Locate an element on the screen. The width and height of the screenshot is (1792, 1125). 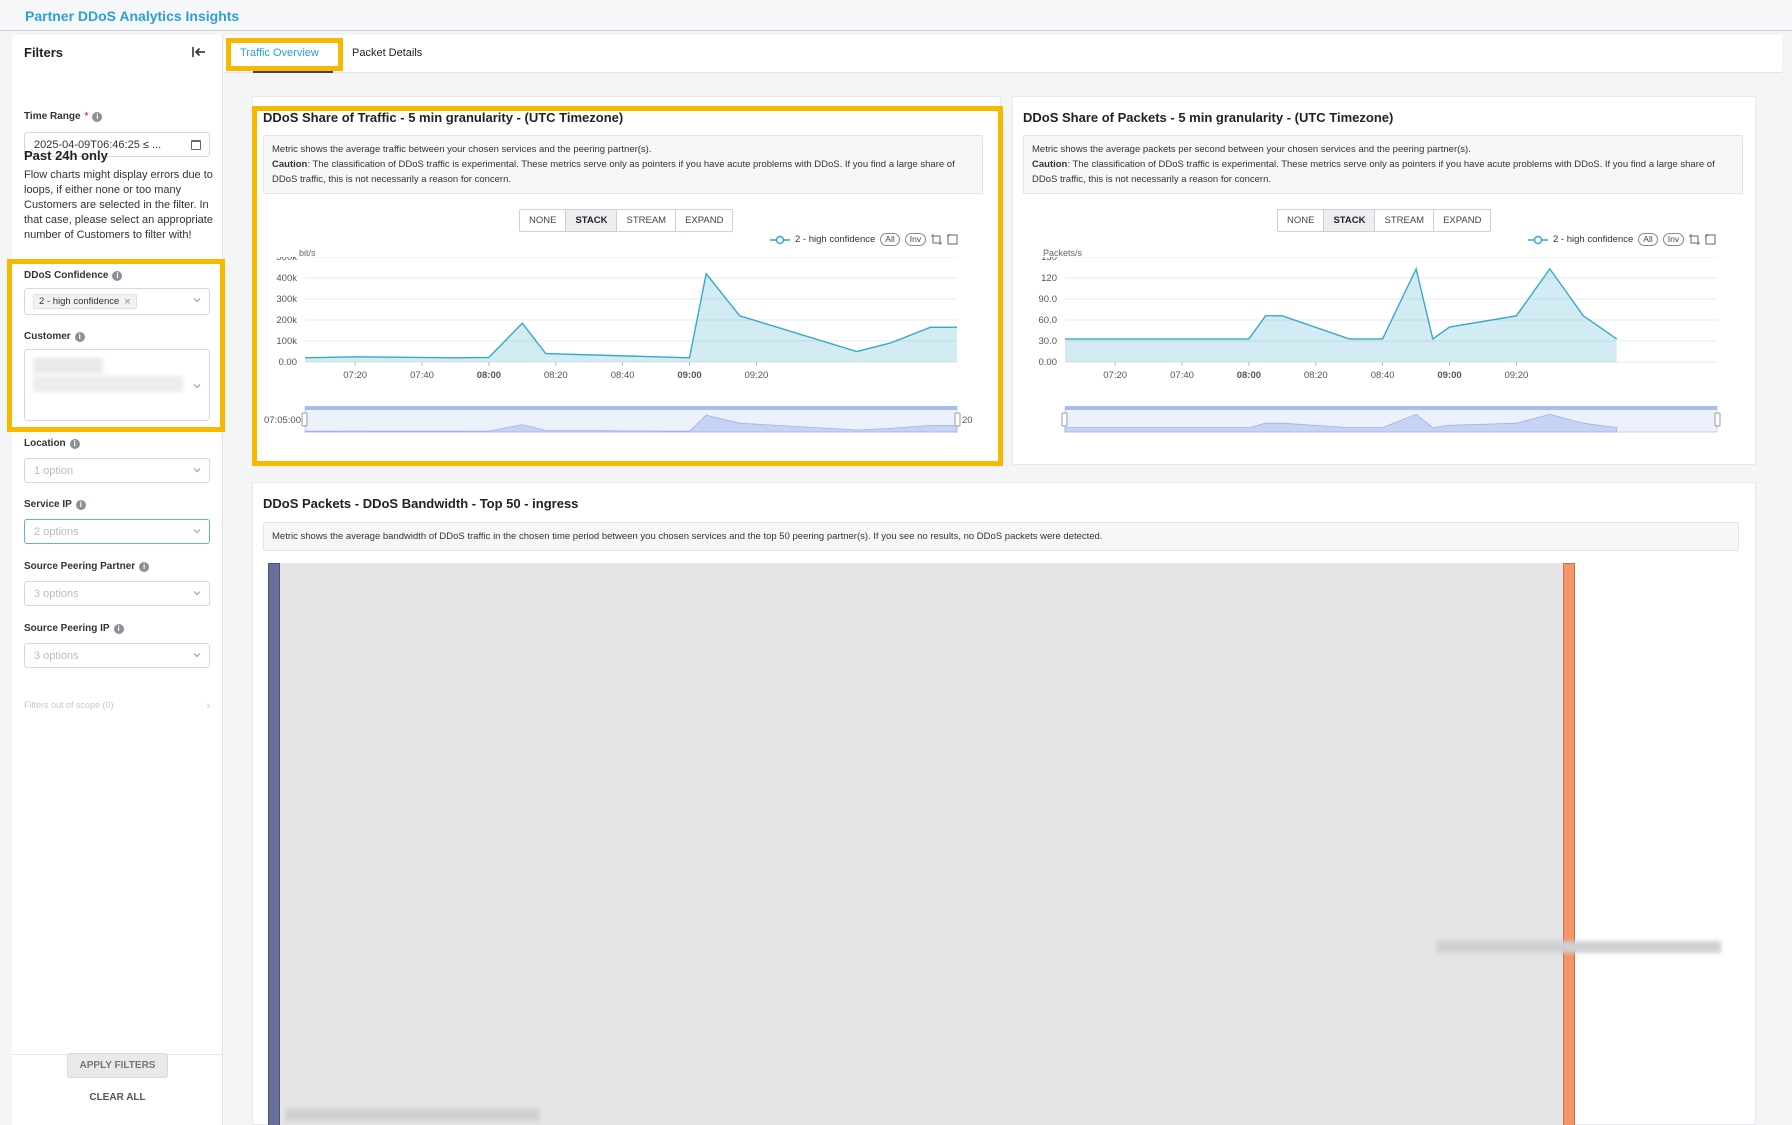
brush-selection-bar is located at coordinates (631, 408).